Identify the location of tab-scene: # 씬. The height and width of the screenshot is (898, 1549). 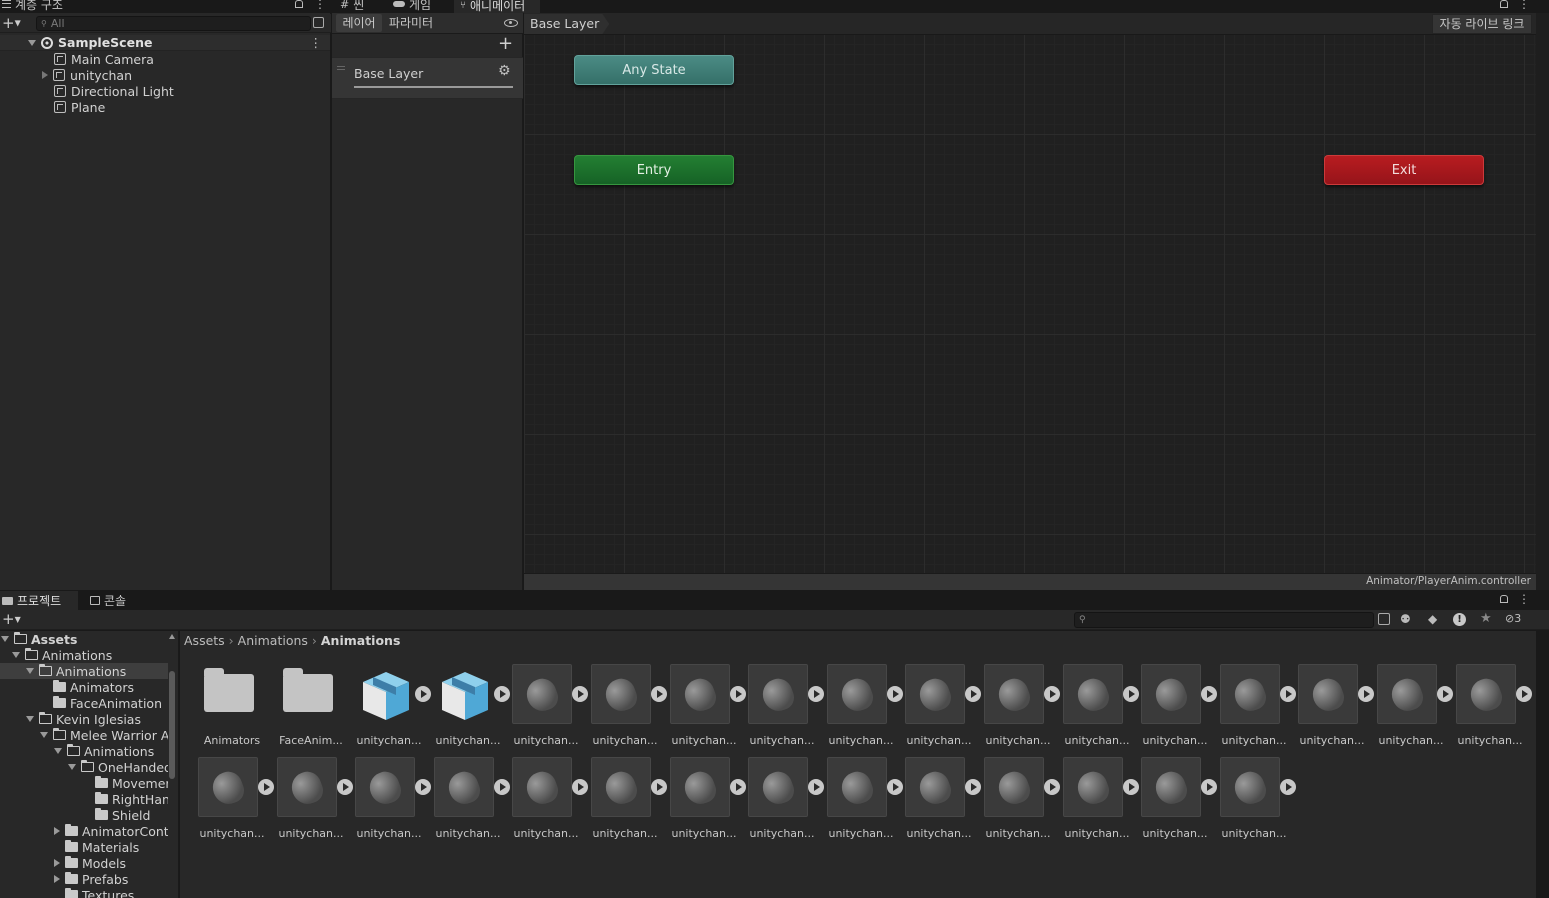
(352, 6).